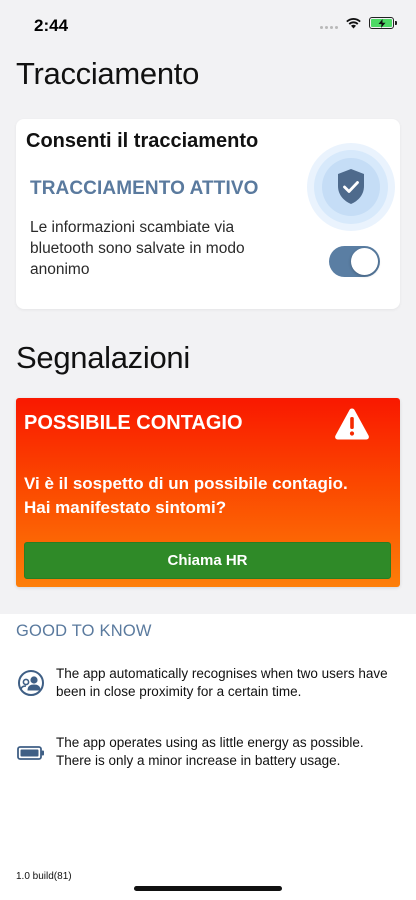 The width and height of the screenshot is (416, 900). I want to click on users-proximity-icon, so click(31, 683).